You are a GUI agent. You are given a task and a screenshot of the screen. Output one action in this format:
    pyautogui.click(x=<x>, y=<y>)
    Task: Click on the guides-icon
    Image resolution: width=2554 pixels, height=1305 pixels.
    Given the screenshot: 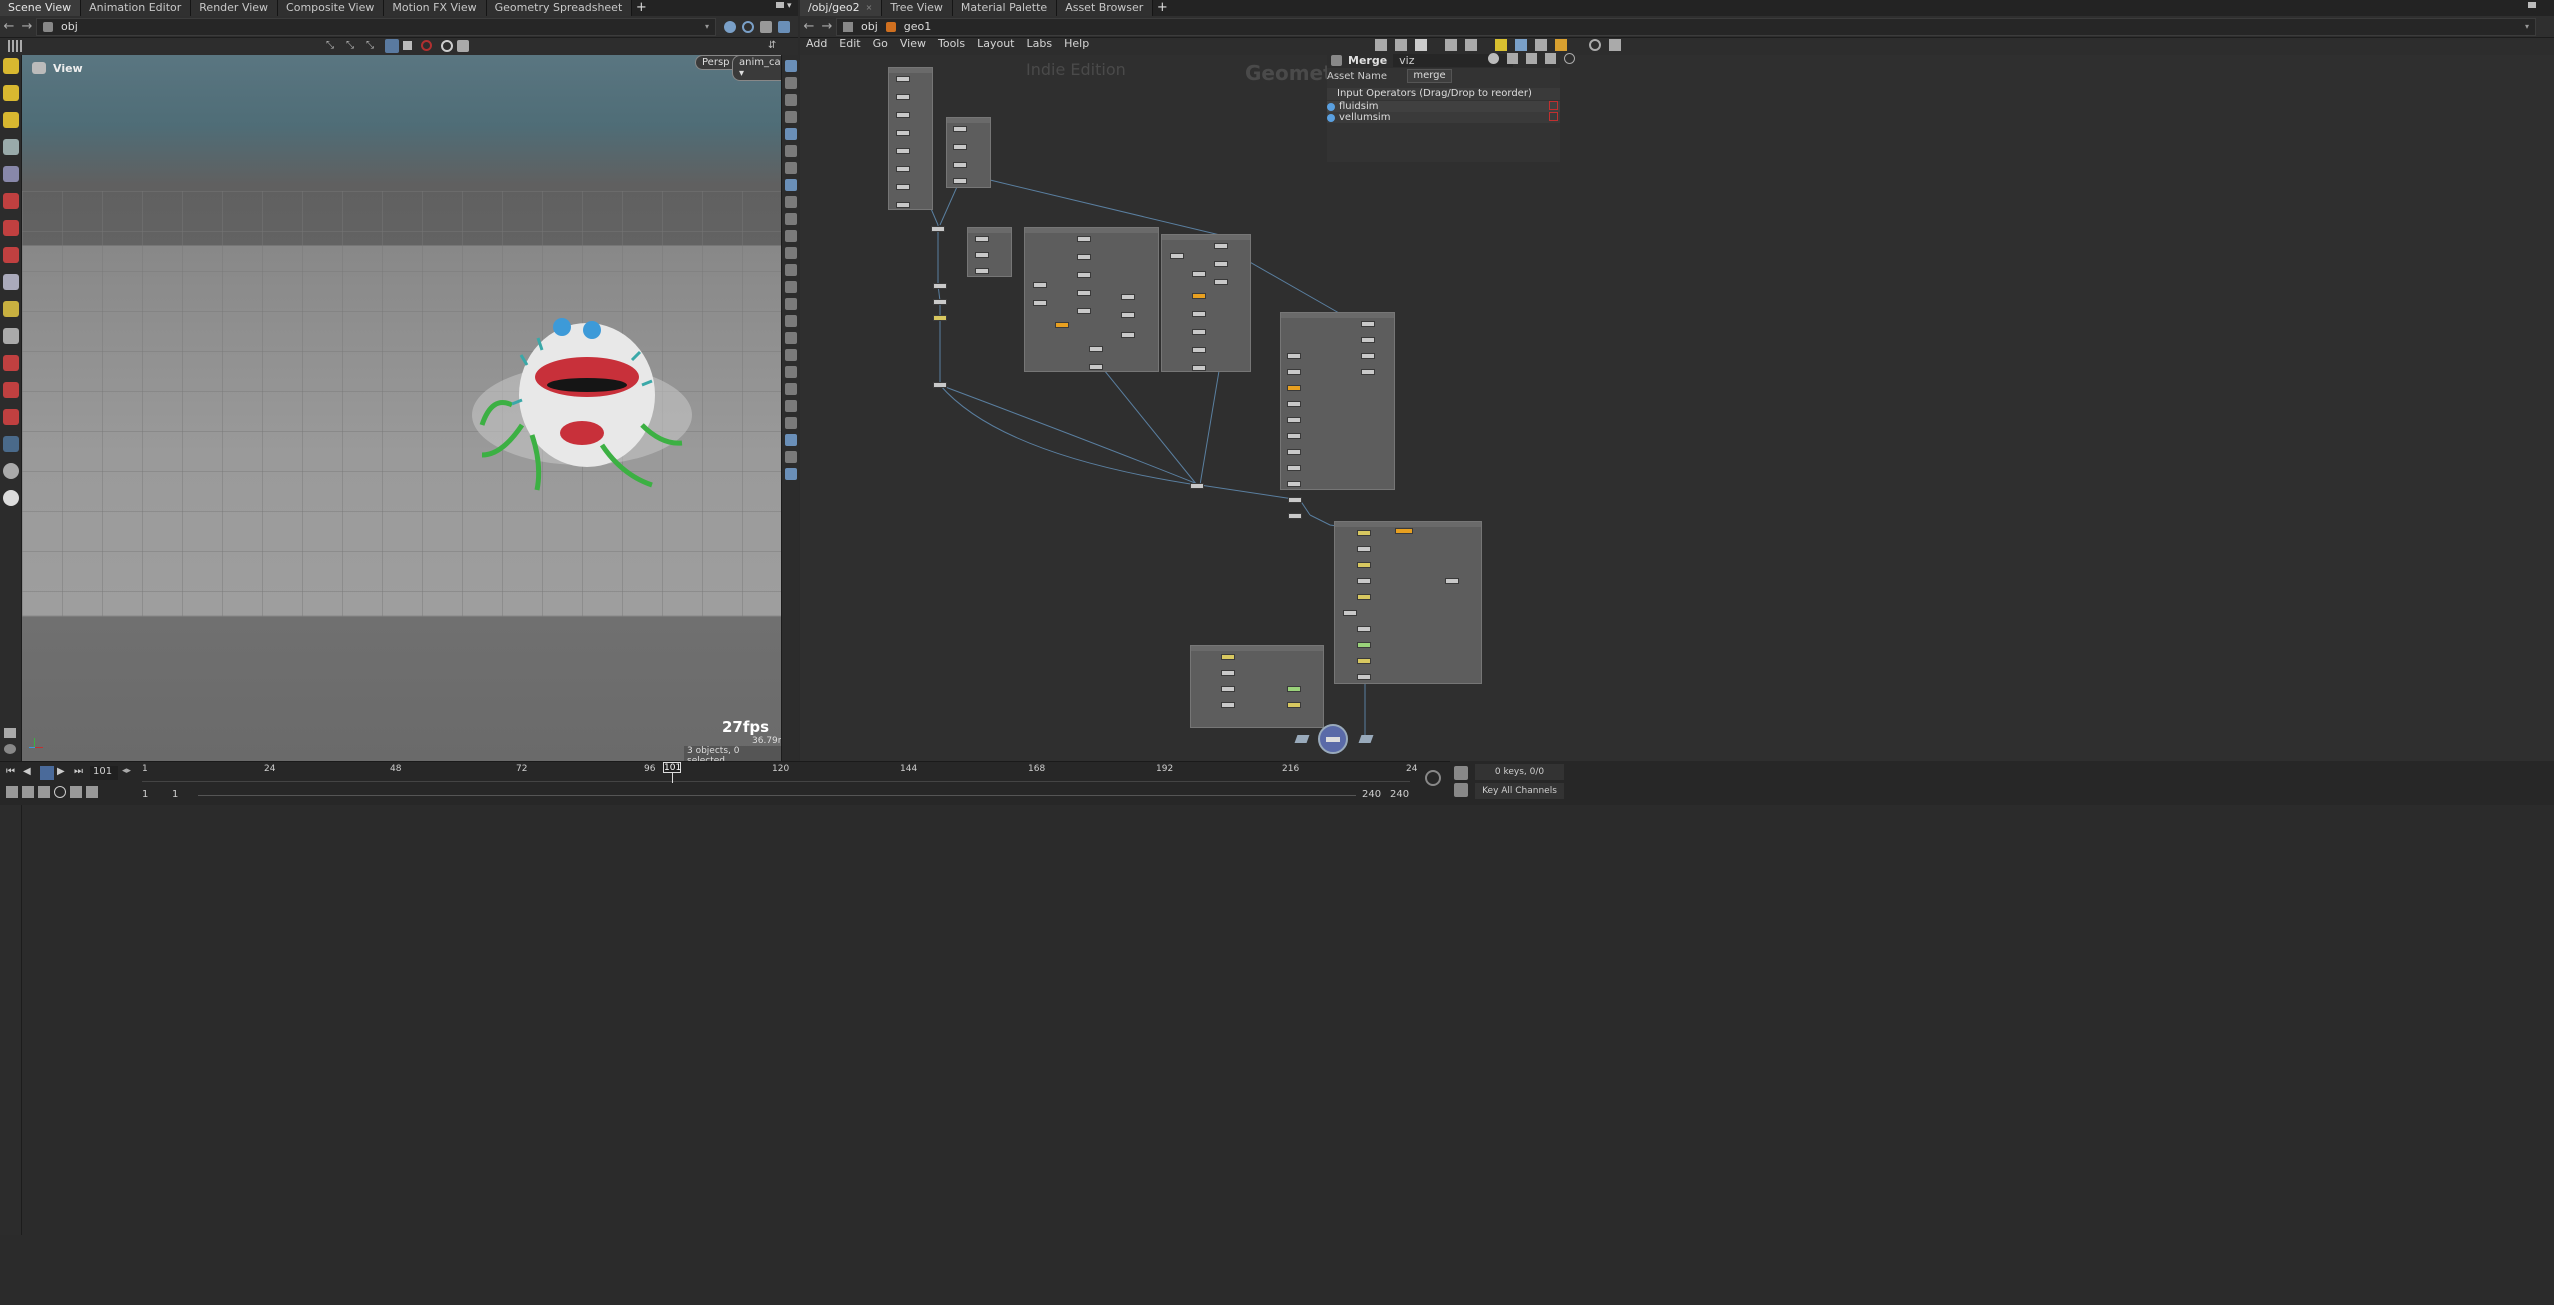 What is the action you would take?
    pyautogui.click(x=790, y=423)
    